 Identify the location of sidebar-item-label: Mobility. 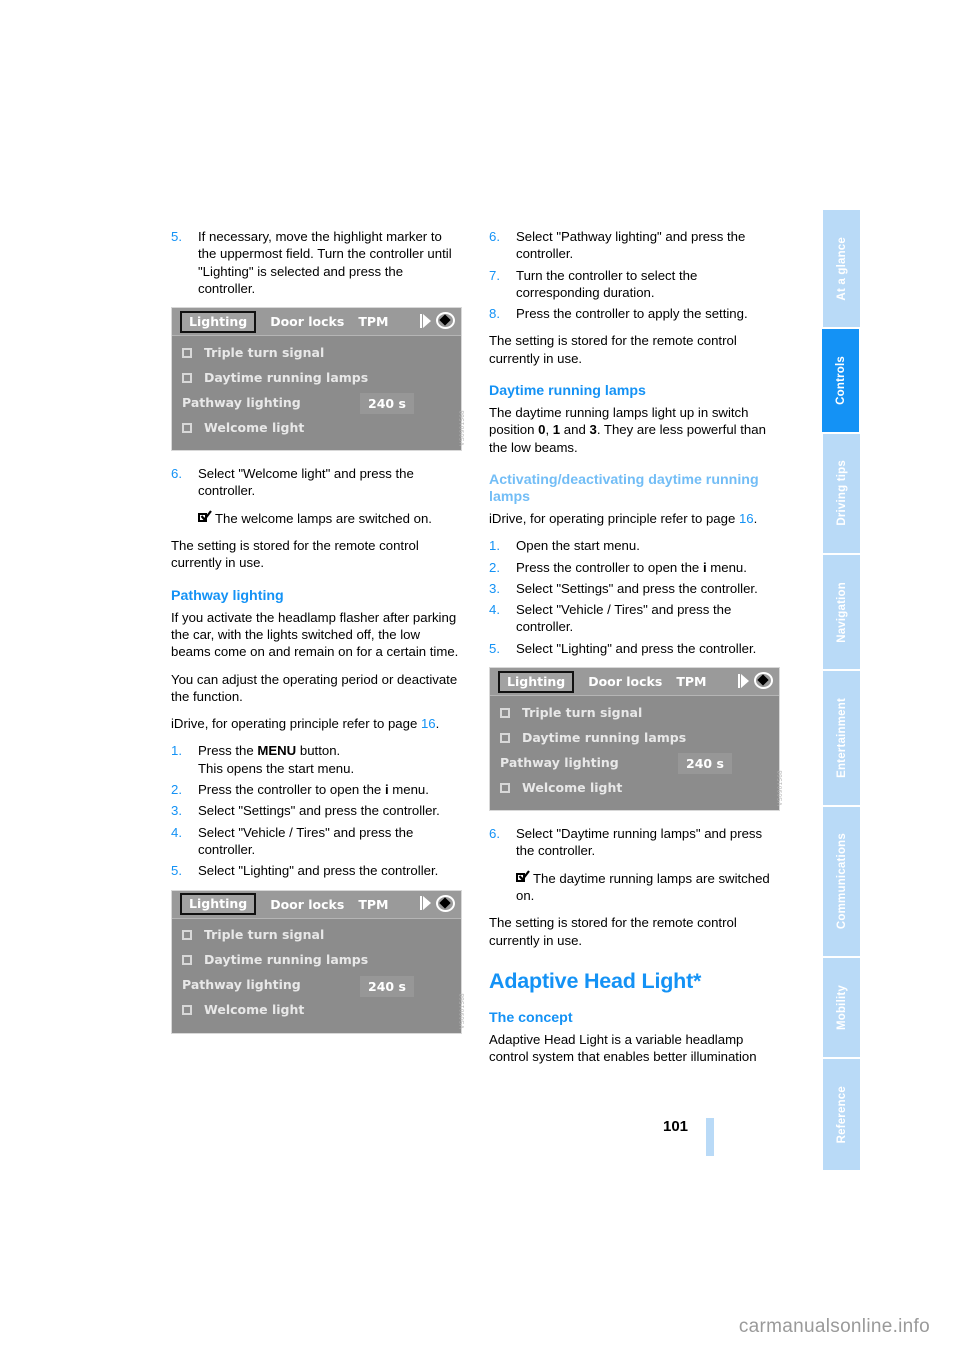
(841, 1008).